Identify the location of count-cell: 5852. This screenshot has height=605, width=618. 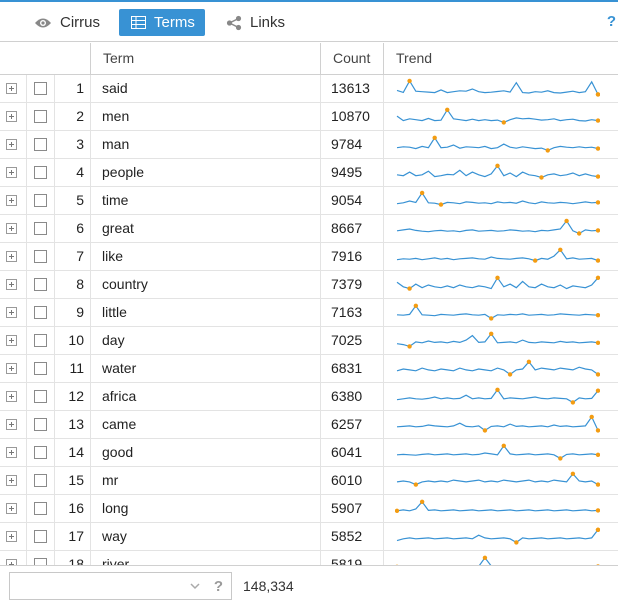
(347, 536).